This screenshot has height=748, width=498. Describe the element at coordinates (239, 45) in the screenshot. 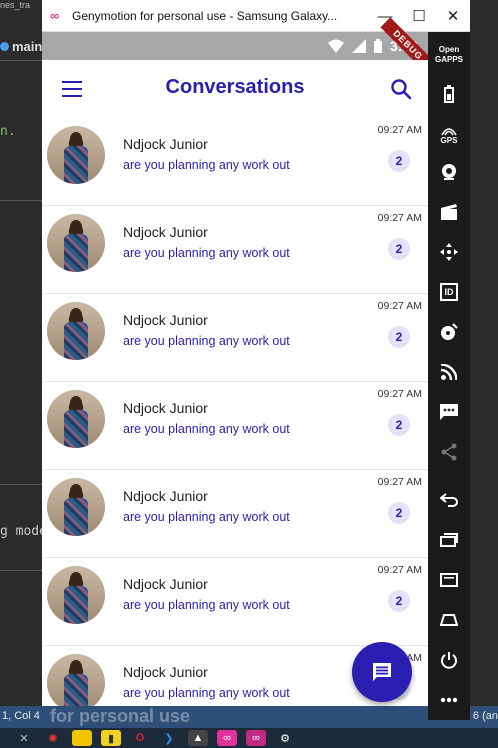

I see `android-status-bar: 3:20 DEBUG` at that location.